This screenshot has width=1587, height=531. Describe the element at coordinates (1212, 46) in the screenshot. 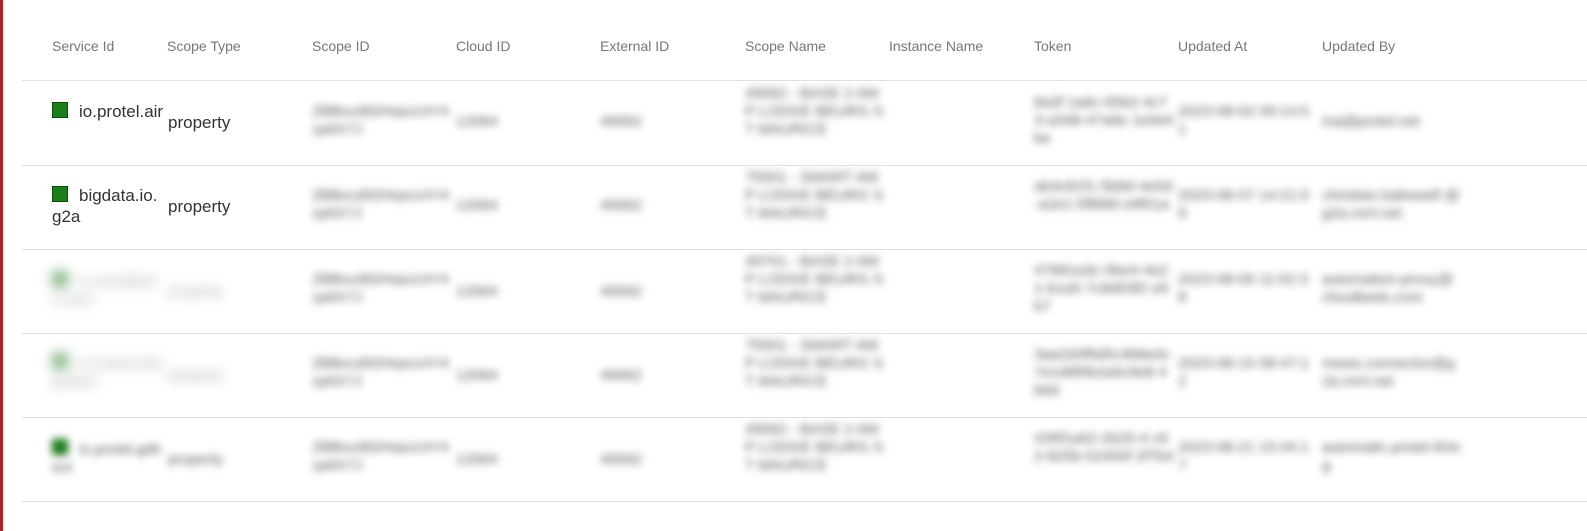

I see `header-updated-at: Updated At` at that location.